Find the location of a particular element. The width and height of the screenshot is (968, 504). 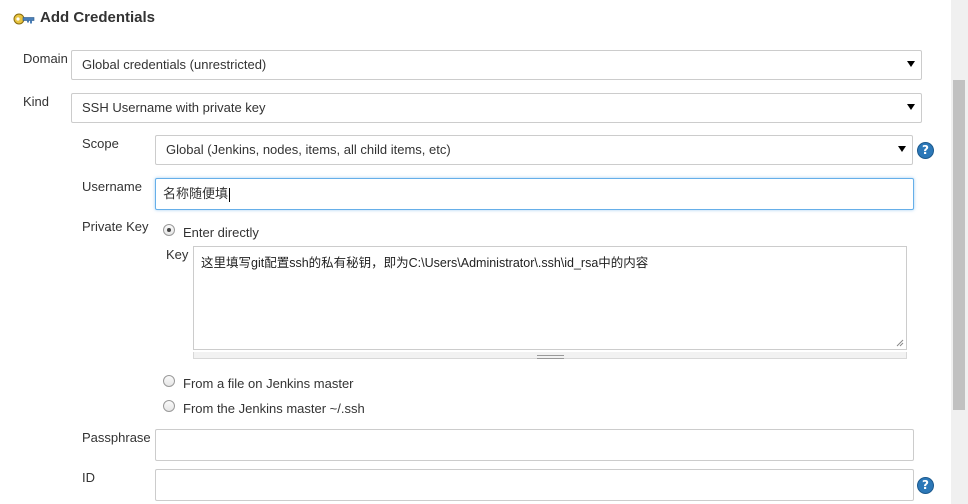

id-label: ID is located at coordinates (88, 477).